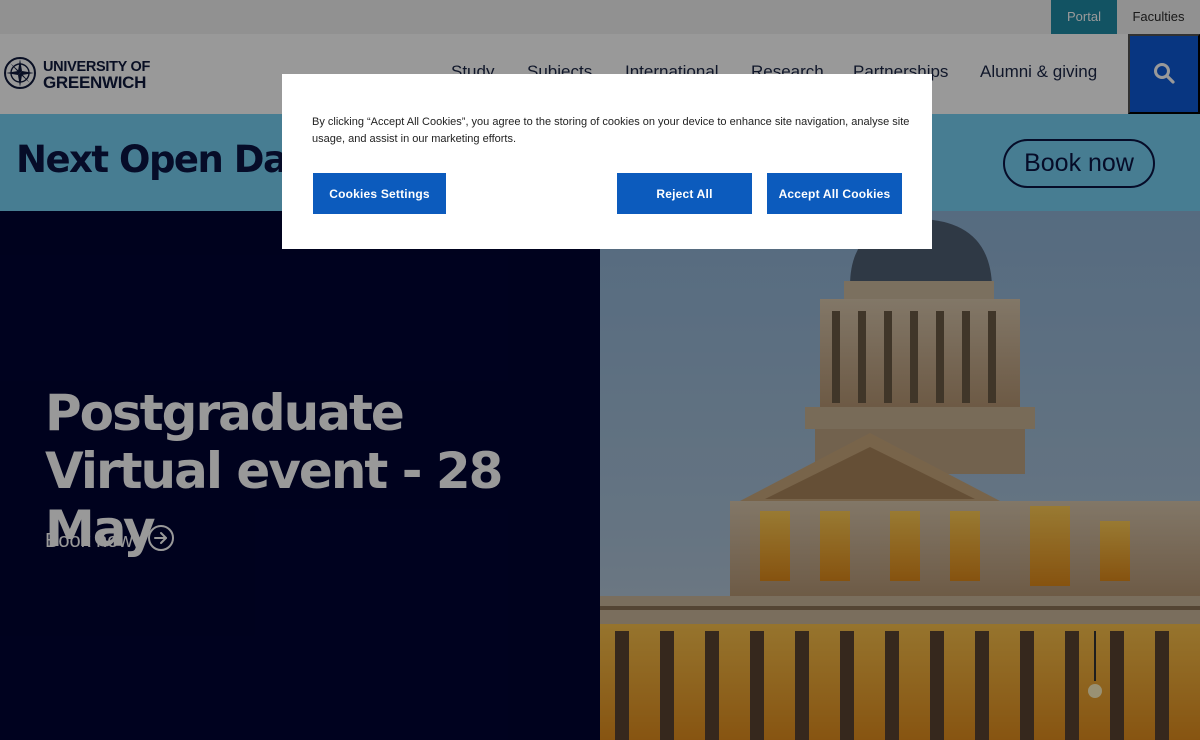  I want to click on reject-all-button: Reject All, so click(684, 193).